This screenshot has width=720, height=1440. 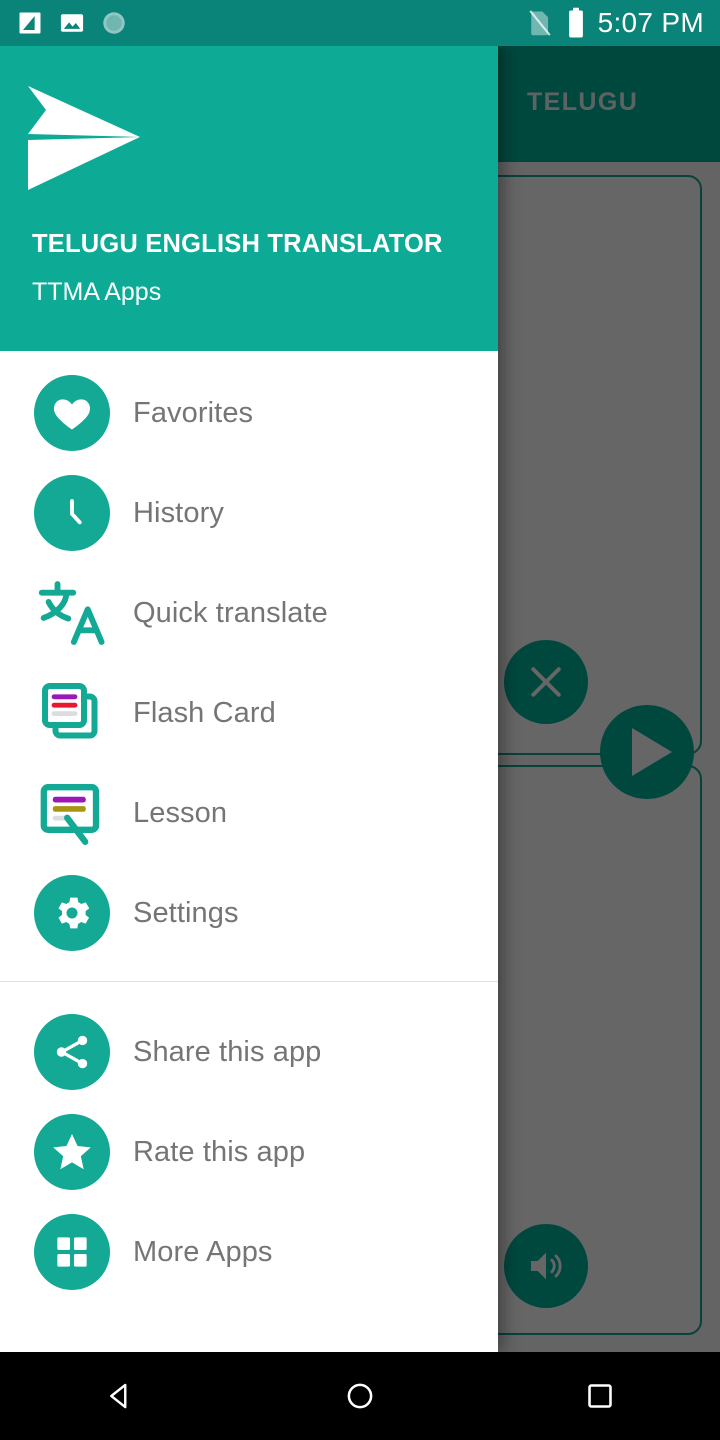 I want to click on drawer-item-lesson: Lesson, so click(x=249, y=813).